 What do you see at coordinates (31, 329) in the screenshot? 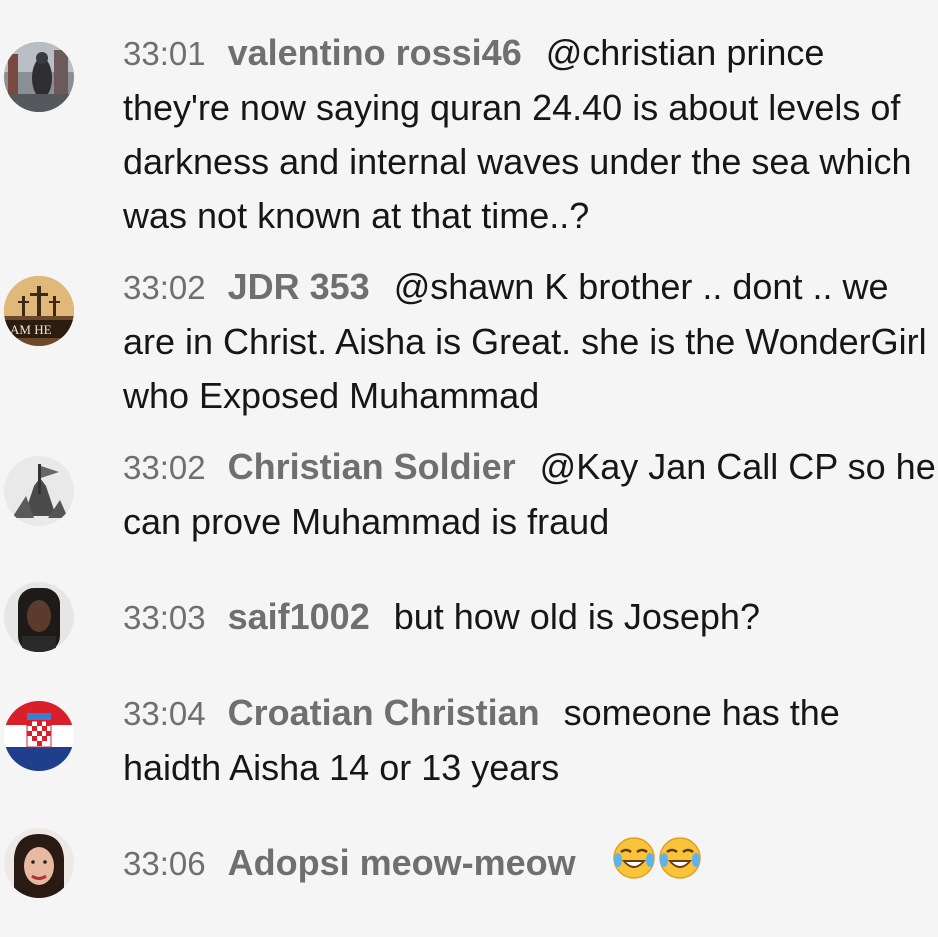
I see `avatar-text: AM HE` at bounding box center [31, 329].